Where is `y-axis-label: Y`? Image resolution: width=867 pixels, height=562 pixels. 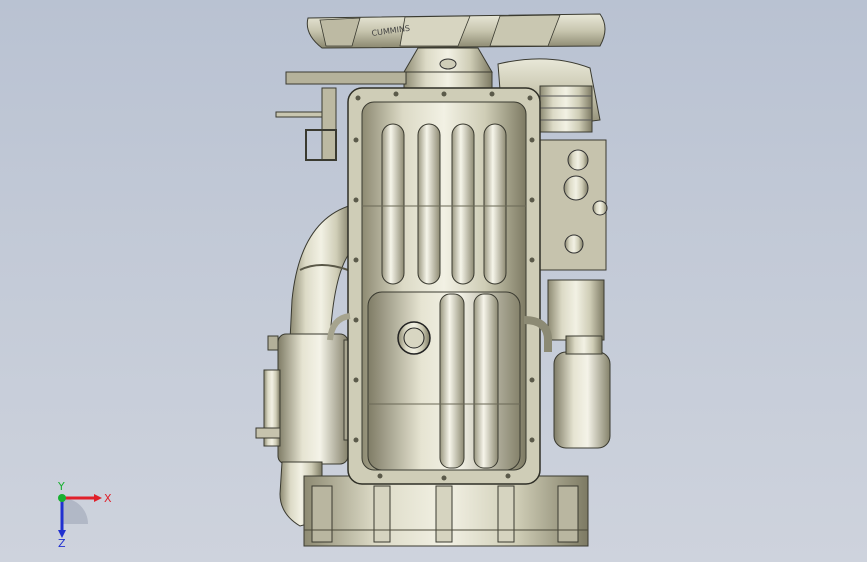
y-axis-label: Y is located at coordinates (61, 486).